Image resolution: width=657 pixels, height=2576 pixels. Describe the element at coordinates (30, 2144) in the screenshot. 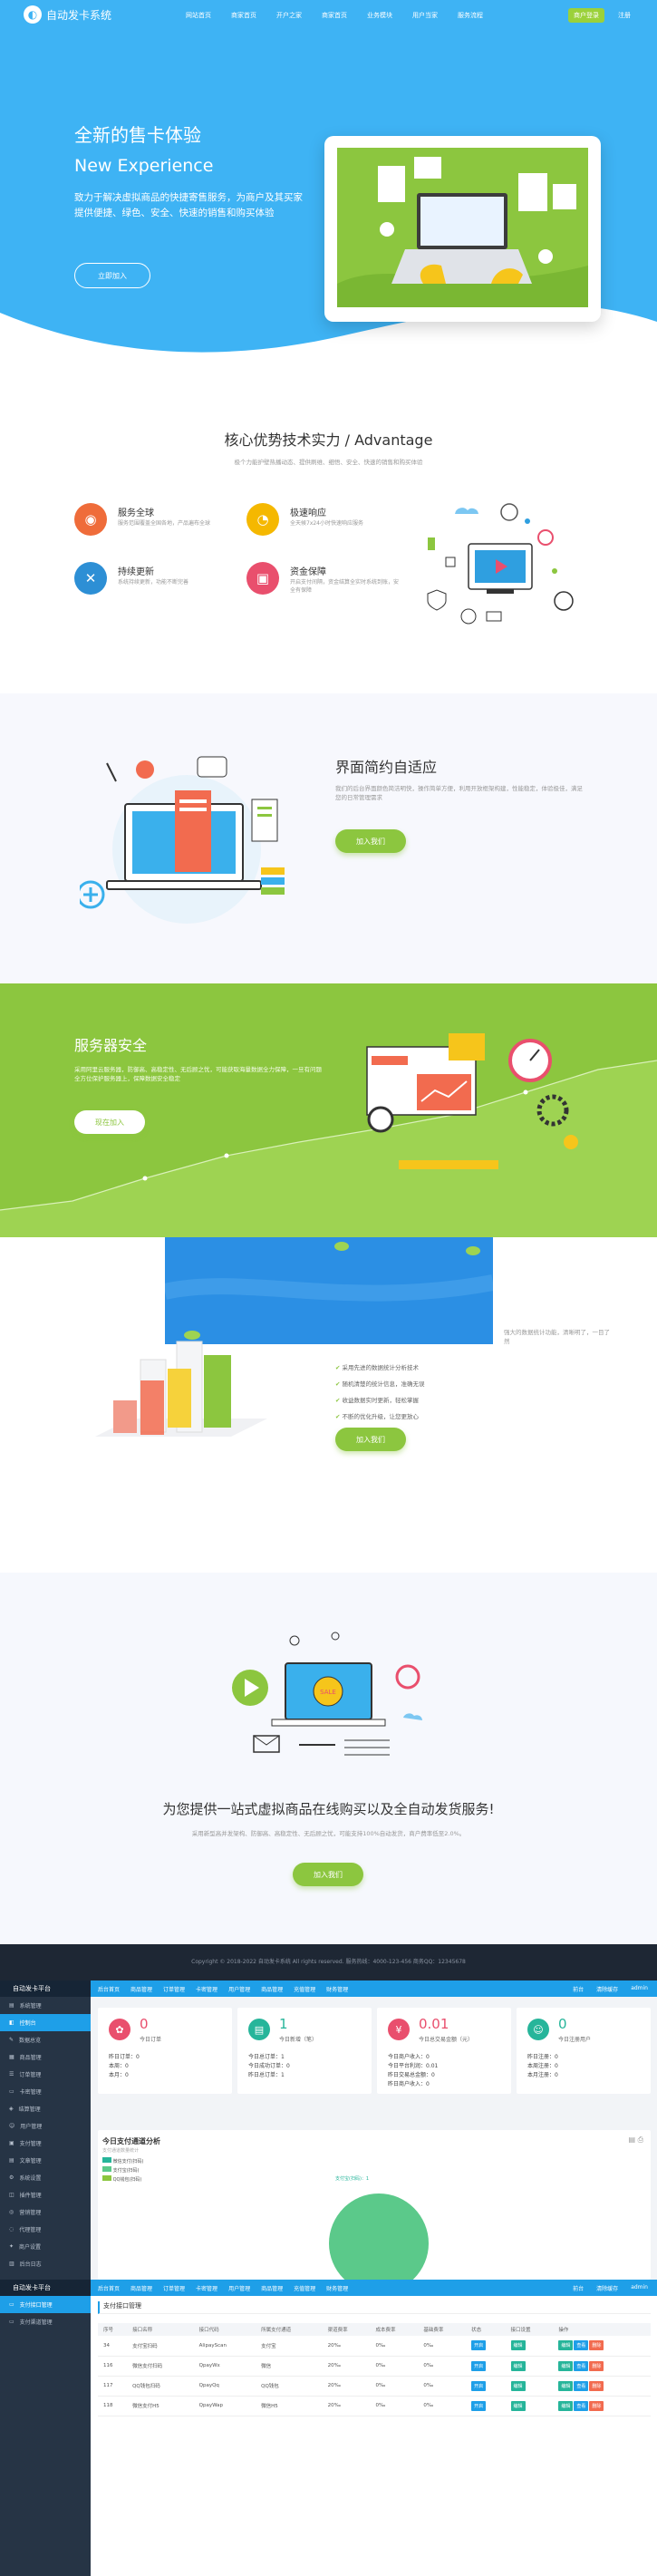

I see `sidebar-item-label: 支付管理` at that location.